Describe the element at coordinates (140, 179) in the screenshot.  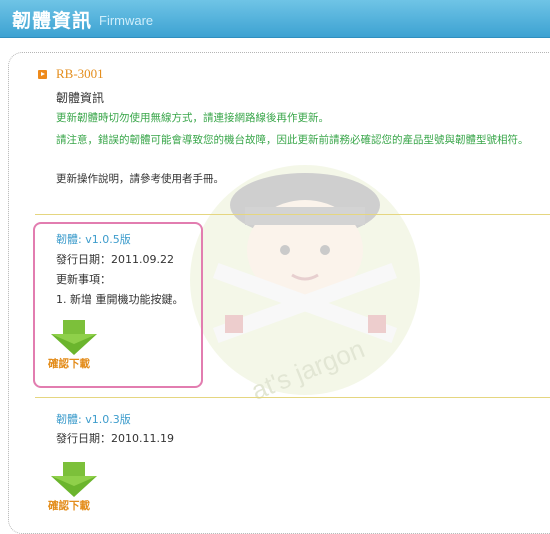
I see `manual-note: 更新操作說明，請參考使用者手冊。` at that location.